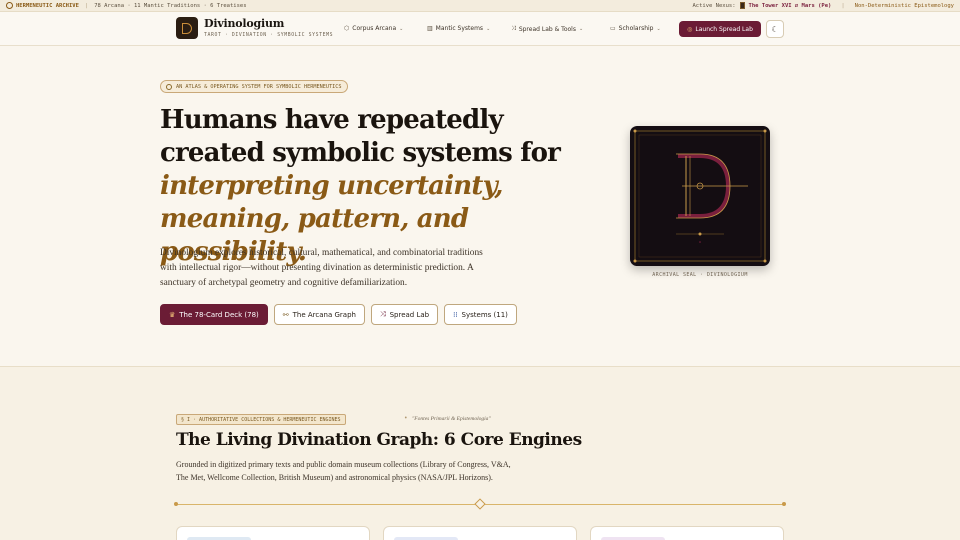 The image size is (960, 540). What do you see at coordinates (269, 35) in the screenshot?
I see `brand-subtitle: TAROT · DIVINATION · SYMBOLIC SYSTEMS` at bounding box center [269, 35].